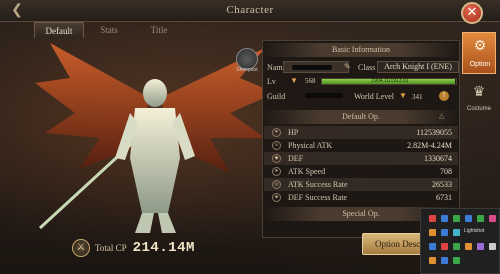 The width and height of the screenshot is (500, 274). What do you see at coordinates (276, 158) in the screenshot?
I see `shield-icon: ◆` at bounding box center [276, 158].